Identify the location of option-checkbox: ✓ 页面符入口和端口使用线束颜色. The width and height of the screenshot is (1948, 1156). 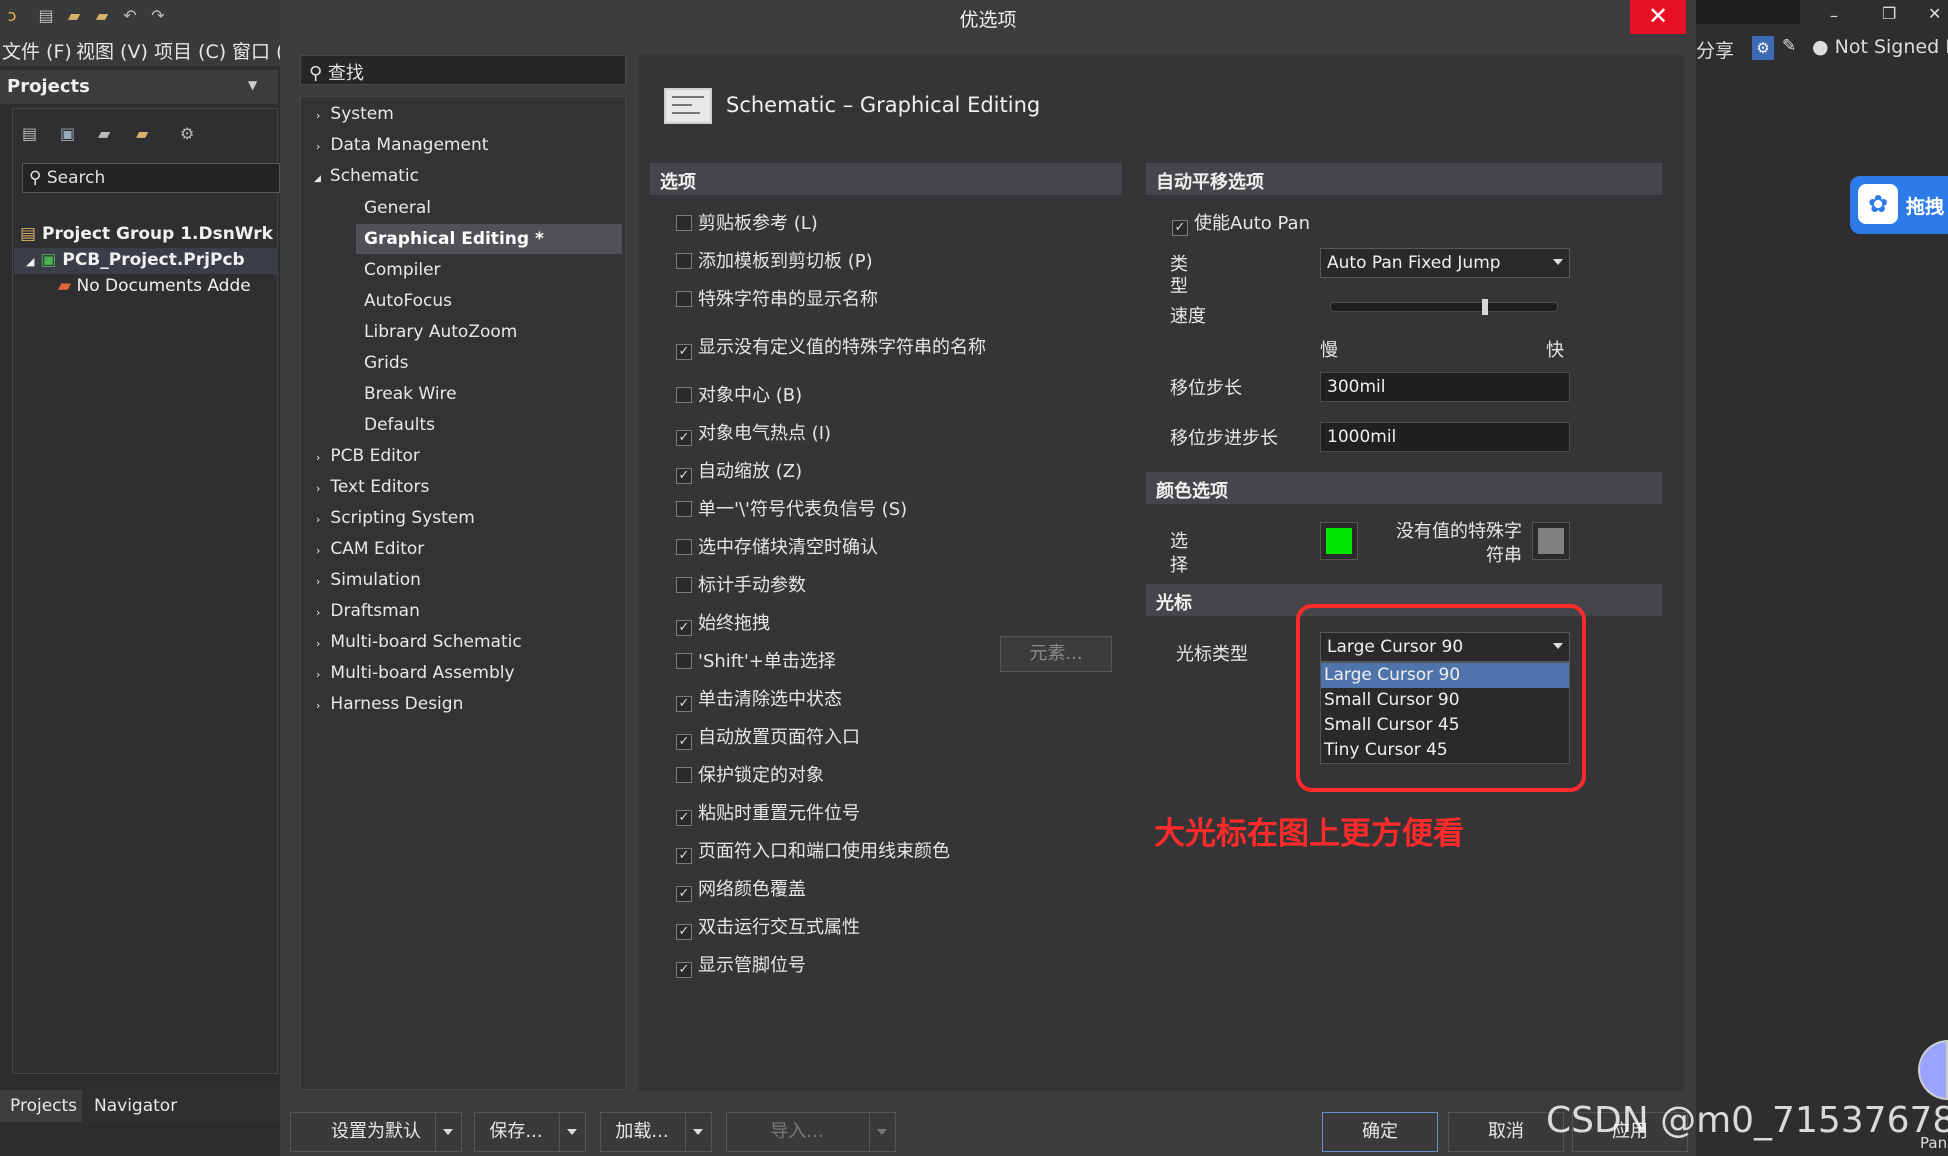
(813, 852).